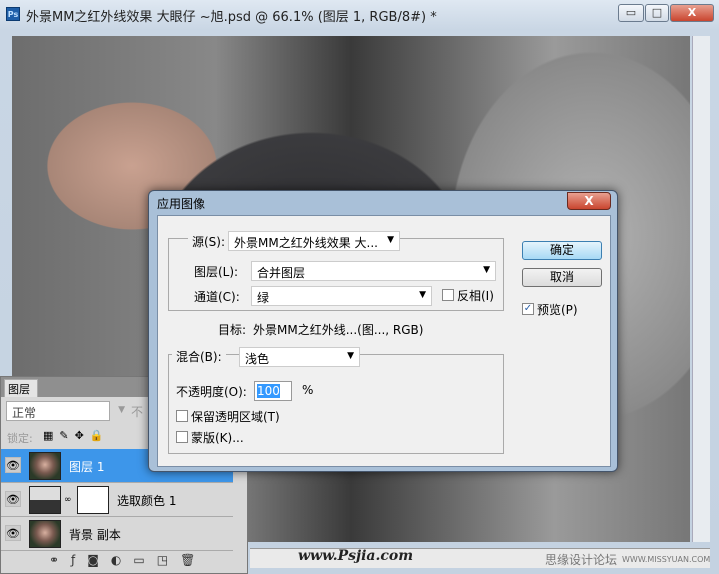  Describe the element at coordinates (199, 356) in the screenshot. I see `blend-label: 混合(B):` at that location.